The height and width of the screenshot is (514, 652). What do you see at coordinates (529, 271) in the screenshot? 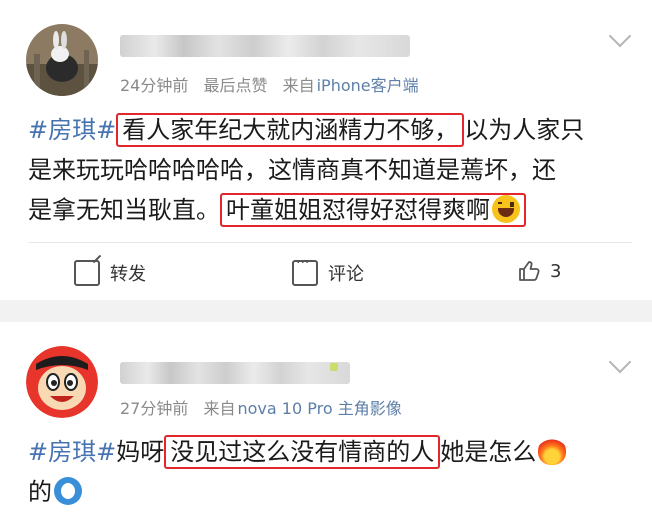
I see `thumbs-up-icon` at bounding box center [529, 271].